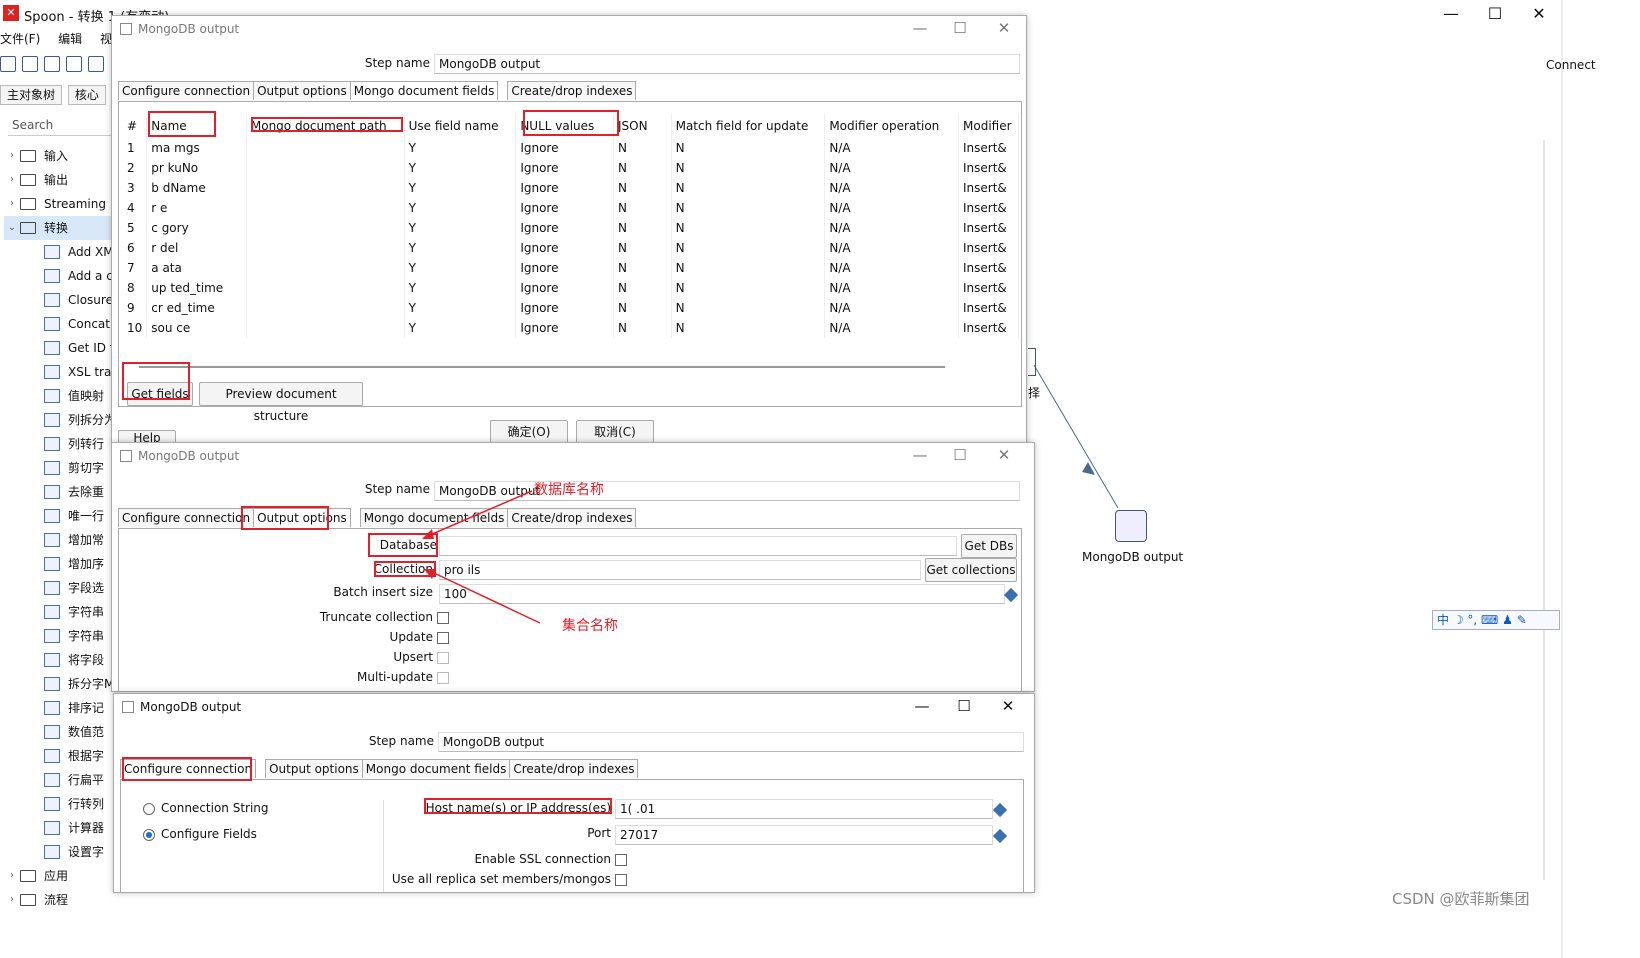 The height and width of the screenshot is (958, 1640). Describe the element at coordinates (920, 28) in the screenshot. I see `minimize-icon: —` at that location.